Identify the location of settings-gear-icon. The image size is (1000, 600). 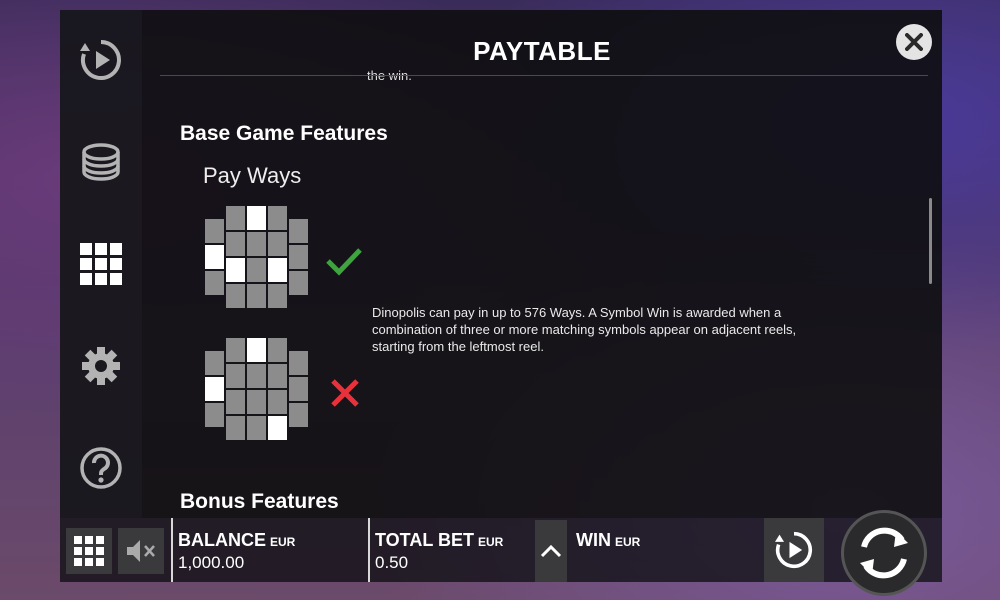
(101, 366).